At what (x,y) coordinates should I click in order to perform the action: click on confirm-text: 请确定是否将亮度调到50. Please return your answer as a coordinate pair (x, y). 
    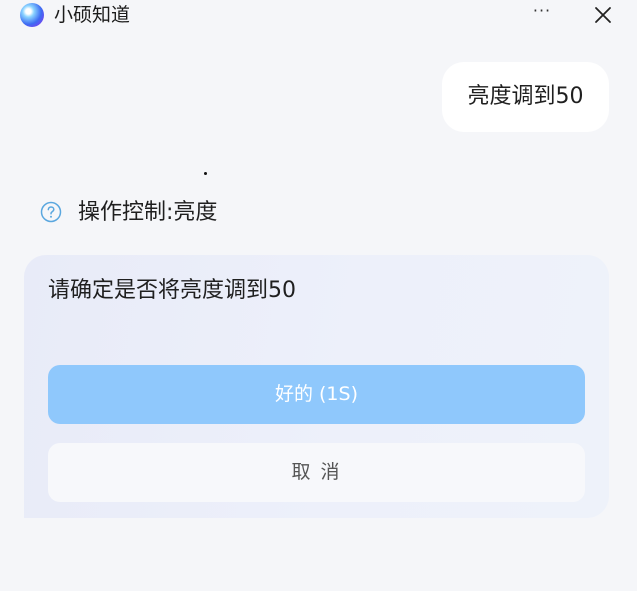
    Looking at the image, I should click on (172, 290).